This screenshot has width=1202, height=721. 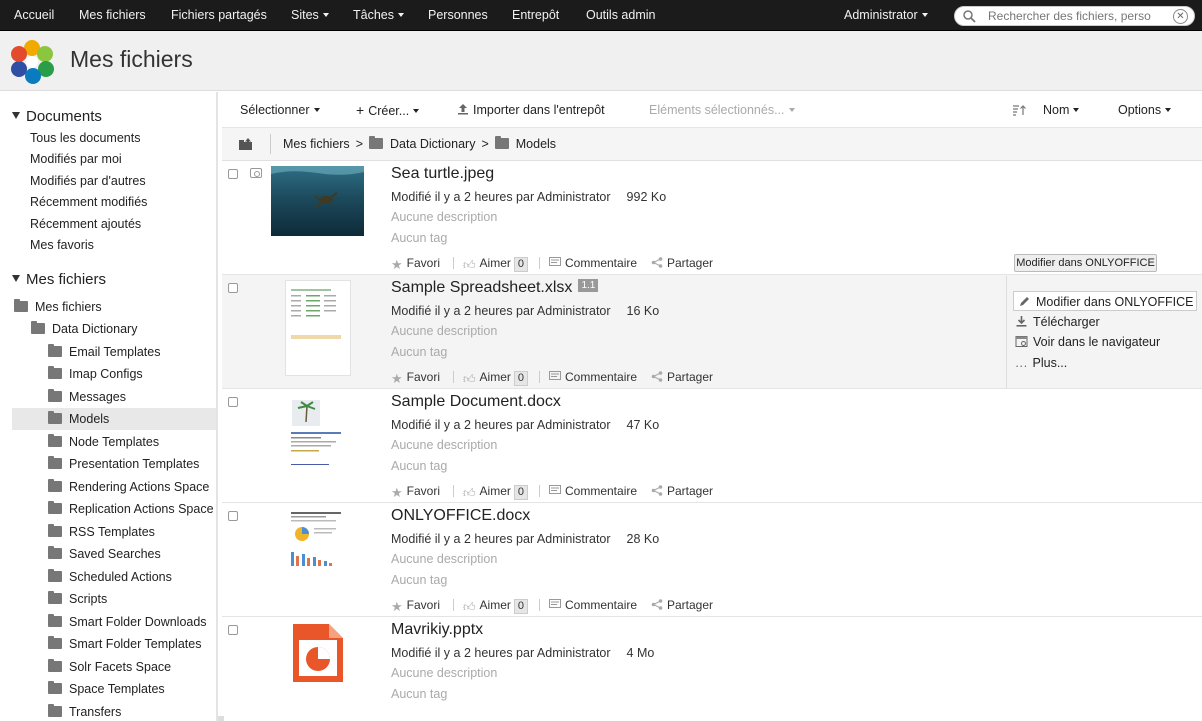 I want to click on tree-node-space-templates: Space Templates, so click(x=114, y=689).